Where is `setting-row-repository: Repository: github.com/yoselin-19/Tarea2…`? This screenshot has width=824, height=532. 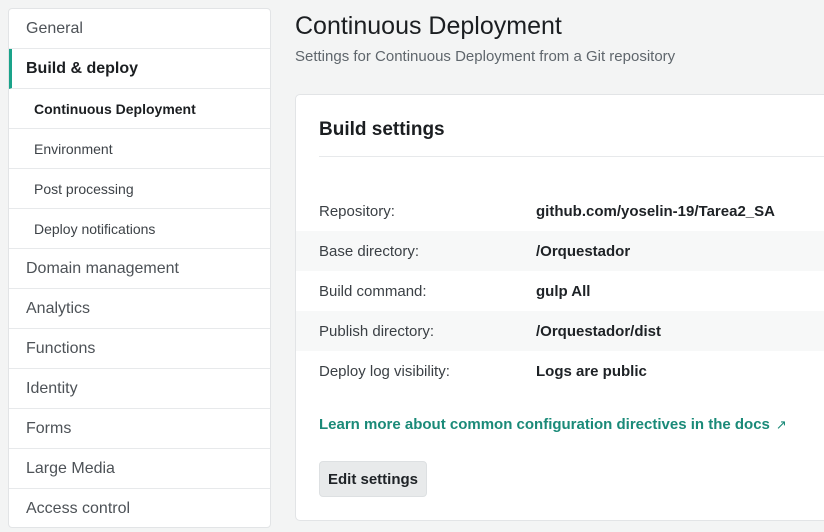 setting-row-repository: Repository: github.com/yoselin-19/Tarea2… is located at coordinates (560, 211).